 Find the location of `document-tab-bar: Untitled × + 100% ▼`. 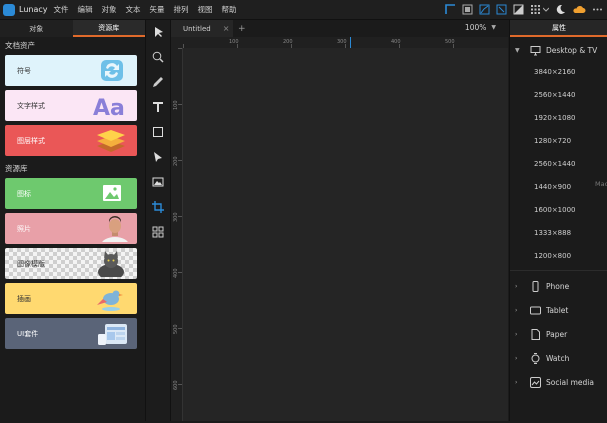

document-tab-bar: Untitled × + 100% ▼ is located at coordinates (339, 28).